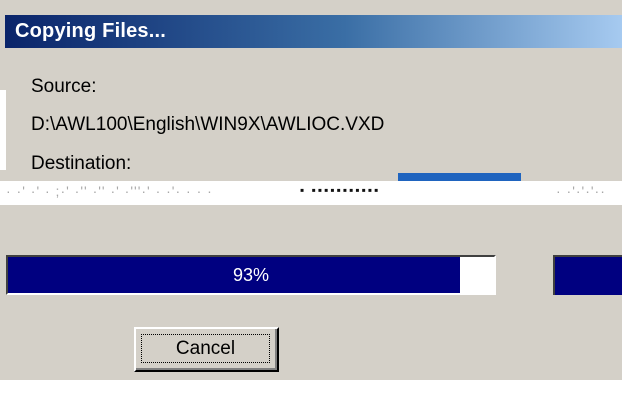 This screenshot has width=636, height=394. I want to click on secondary-progress-bar, so click(587, 275).